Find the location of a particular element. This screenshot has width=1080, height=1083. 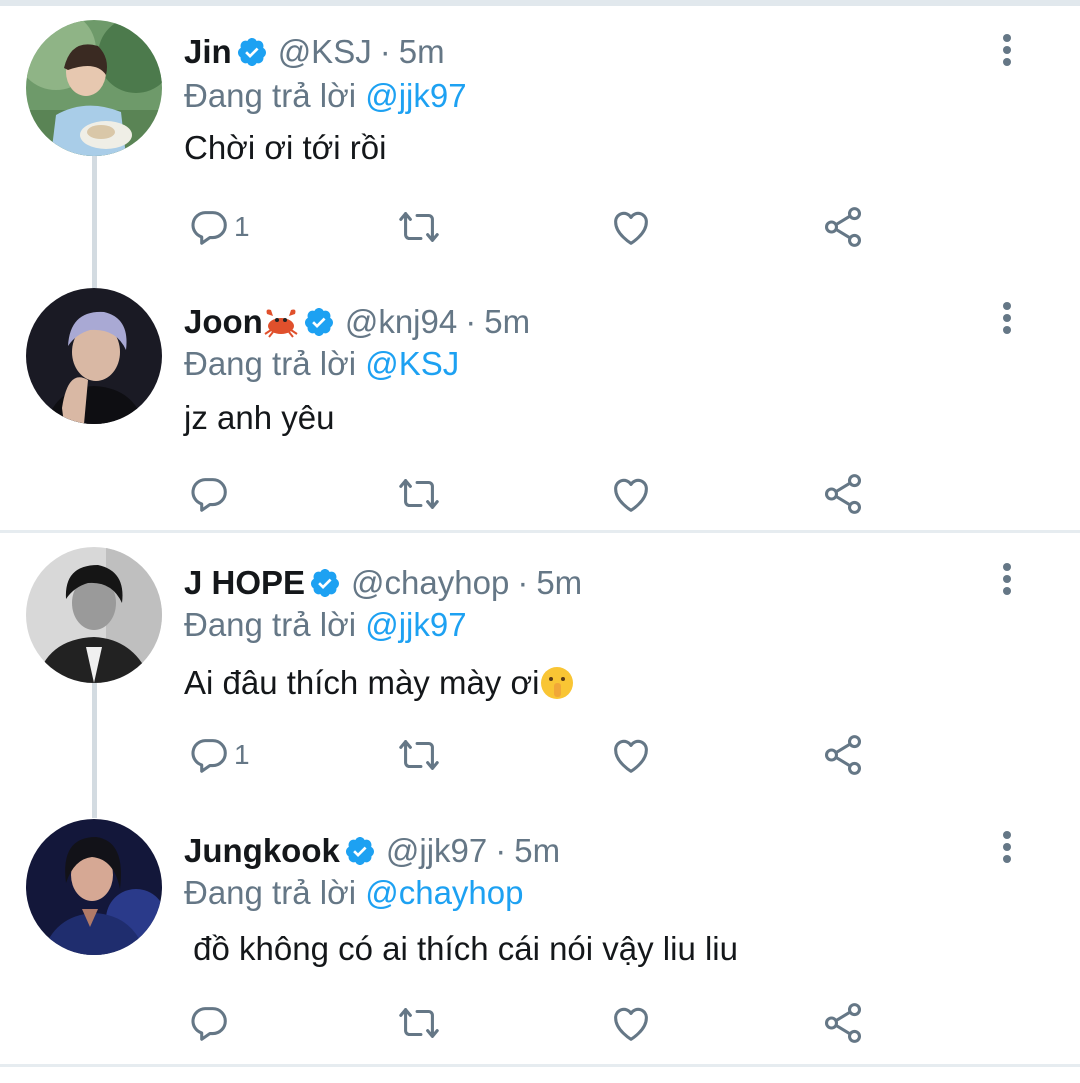

display-name: J HOPE is located at coordinates (244, 583).